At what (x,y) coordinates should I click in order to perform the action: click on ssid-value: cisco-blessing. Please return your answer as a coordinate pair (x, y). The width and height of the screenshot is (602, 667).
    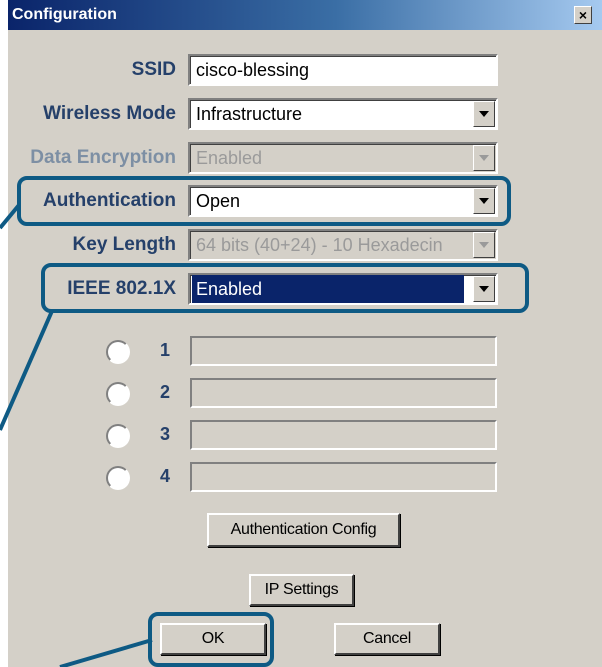
    Looking at the image, I should click on (253, 70).